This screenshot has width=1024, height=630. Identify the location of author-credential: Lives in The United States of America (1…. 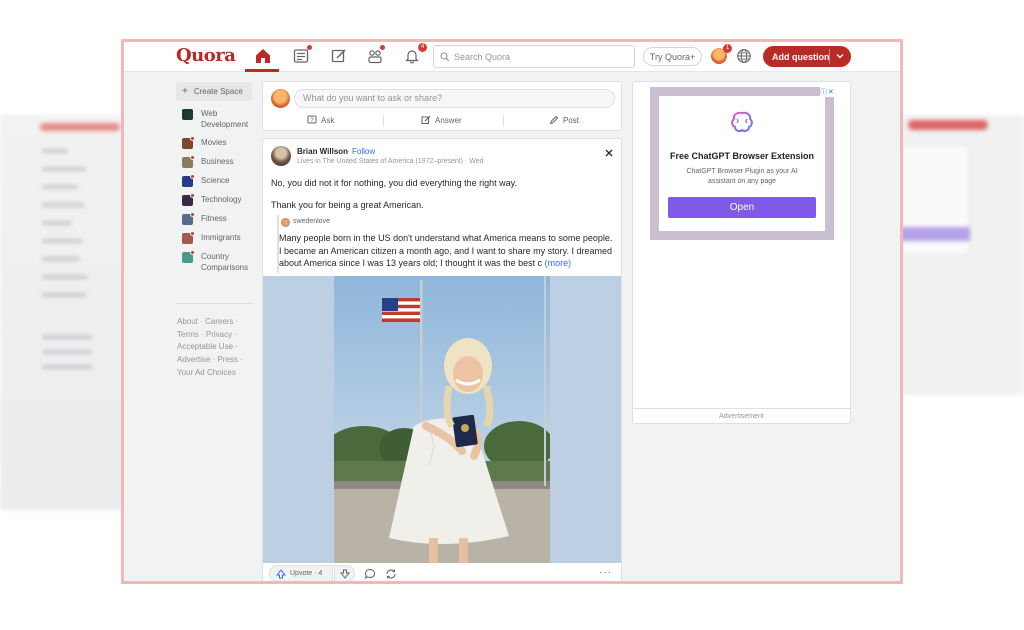
(390, 161).